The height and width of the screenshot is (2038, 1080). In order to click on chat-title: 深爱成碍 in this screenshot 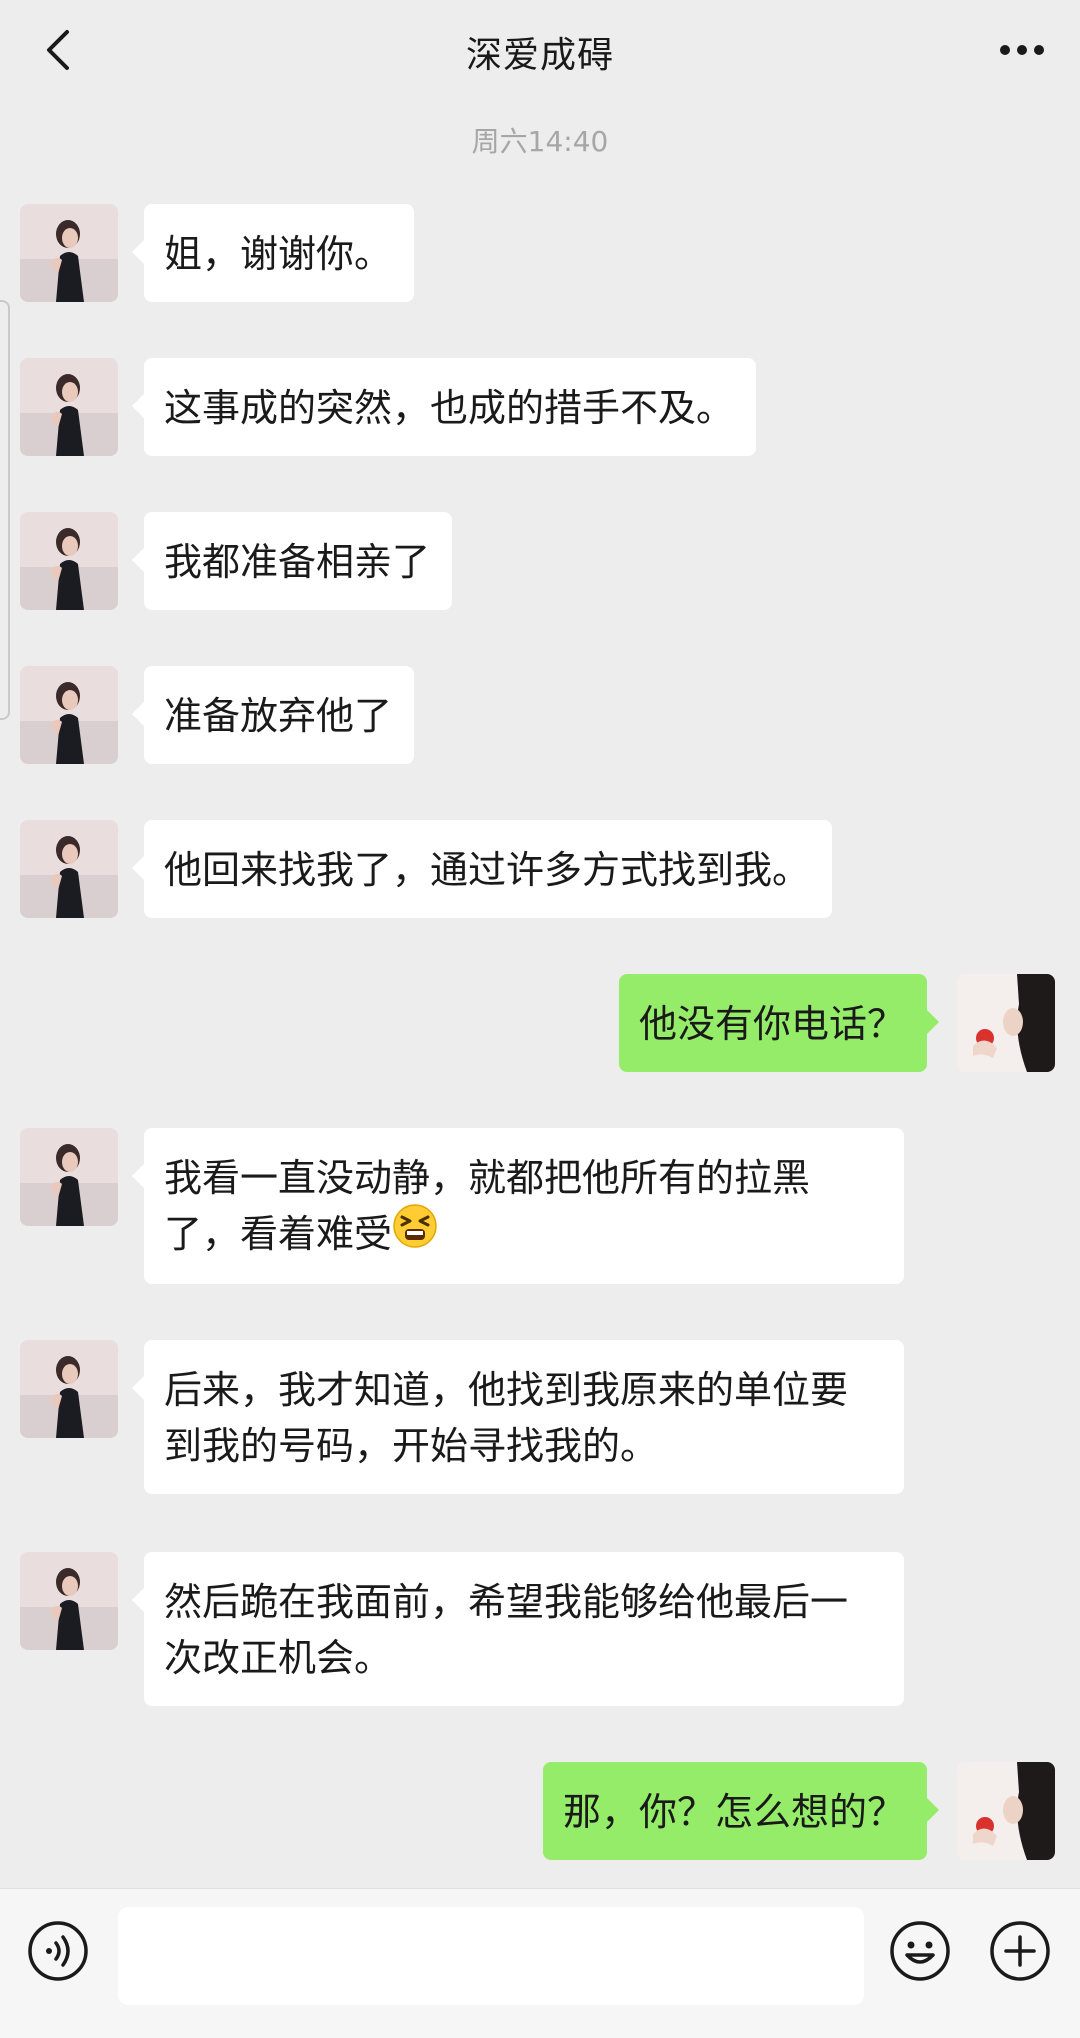, I will do `click(539, 55)`.